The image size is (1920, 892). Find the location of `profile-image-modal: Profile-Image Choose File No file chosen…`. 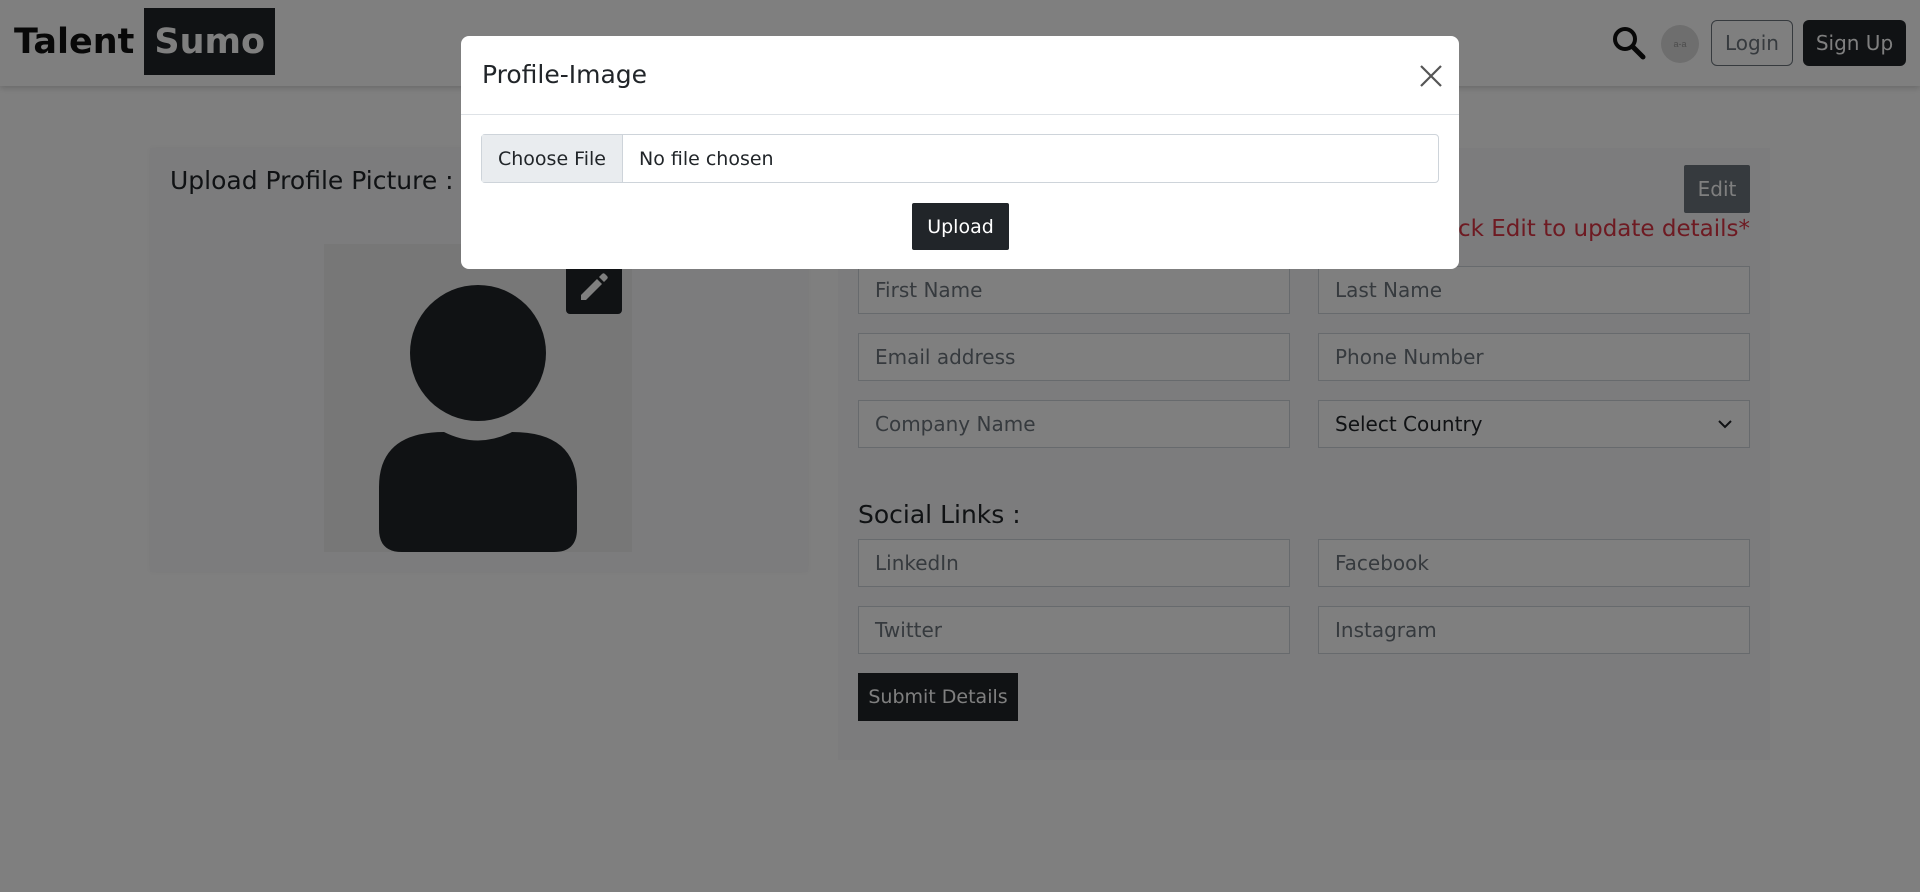

profile-image-modal: Profile-Image Choose File No file chosen… is located at coordinates (960, 152).